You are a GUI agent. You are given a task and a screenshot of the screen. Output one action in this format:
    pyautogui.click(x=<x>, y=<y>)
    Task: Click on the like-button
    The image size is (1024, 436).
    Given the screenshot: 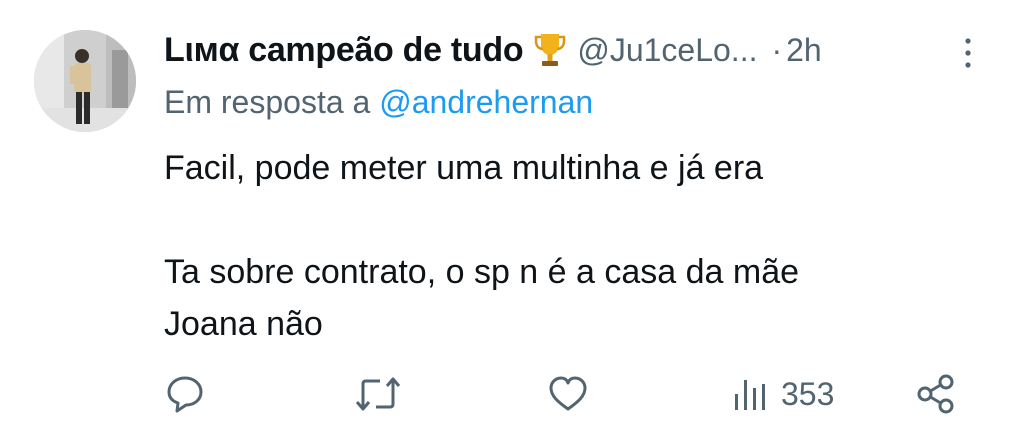 What is the action you would take?
    pyautogui.click(x=568, y=394)
    